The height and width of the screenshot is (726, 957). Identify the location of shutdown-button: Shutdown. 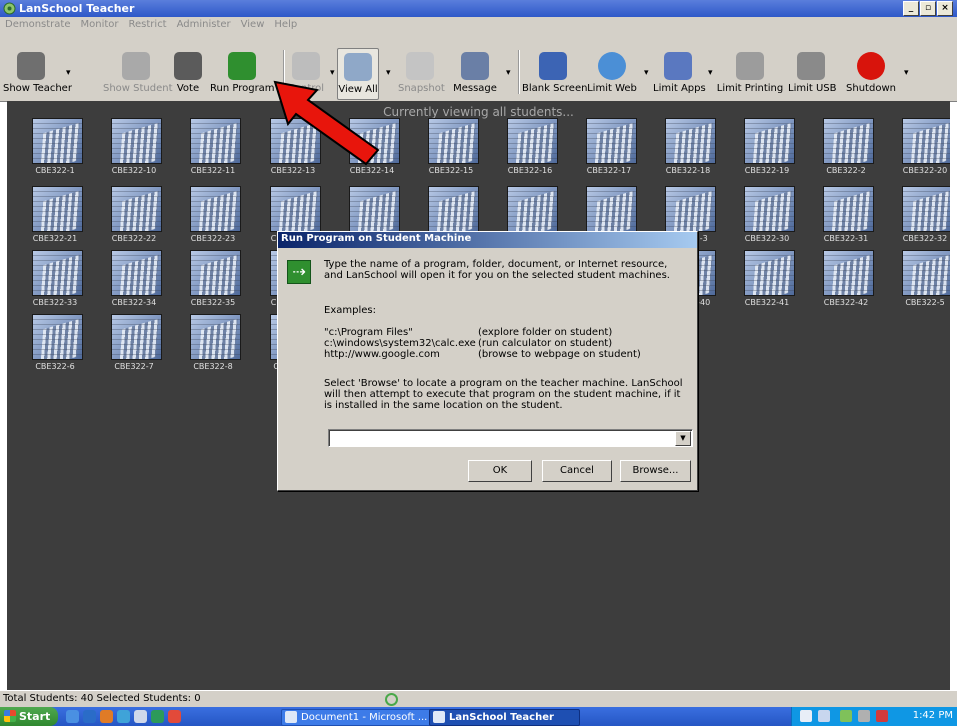
(871, 73).